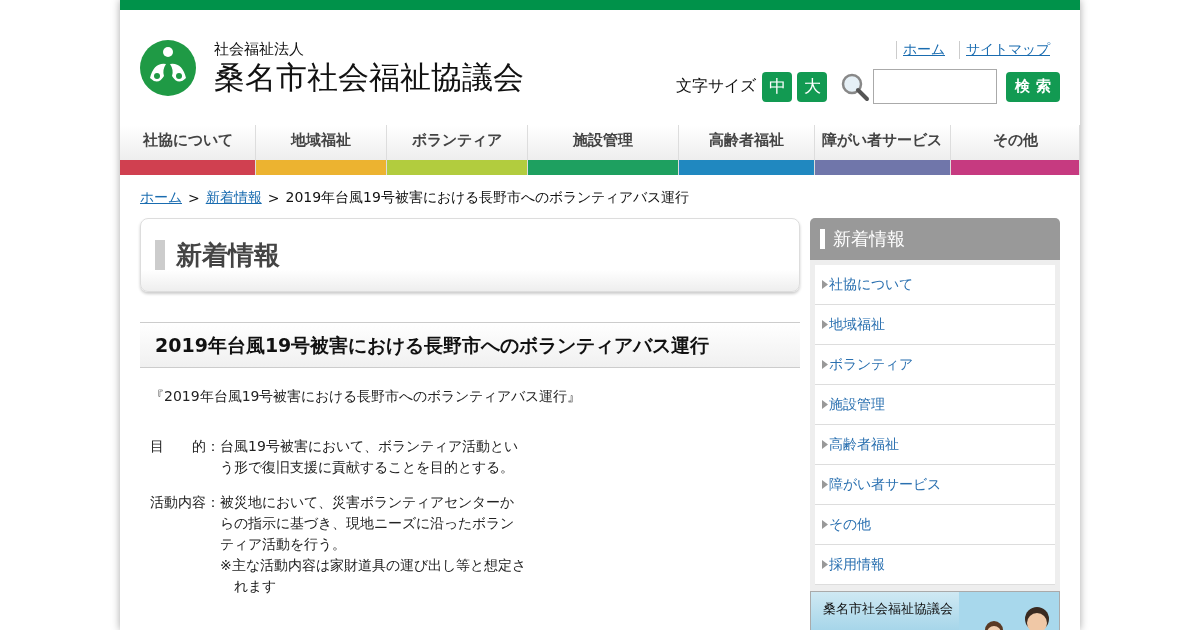 Image resolution: width=1200 pixels, height=630 pixels. What do you see at coordinates (716, 86) in the screenshot?
I see `font-size-label: 文字サイズ` at bounding box center [716, 86].